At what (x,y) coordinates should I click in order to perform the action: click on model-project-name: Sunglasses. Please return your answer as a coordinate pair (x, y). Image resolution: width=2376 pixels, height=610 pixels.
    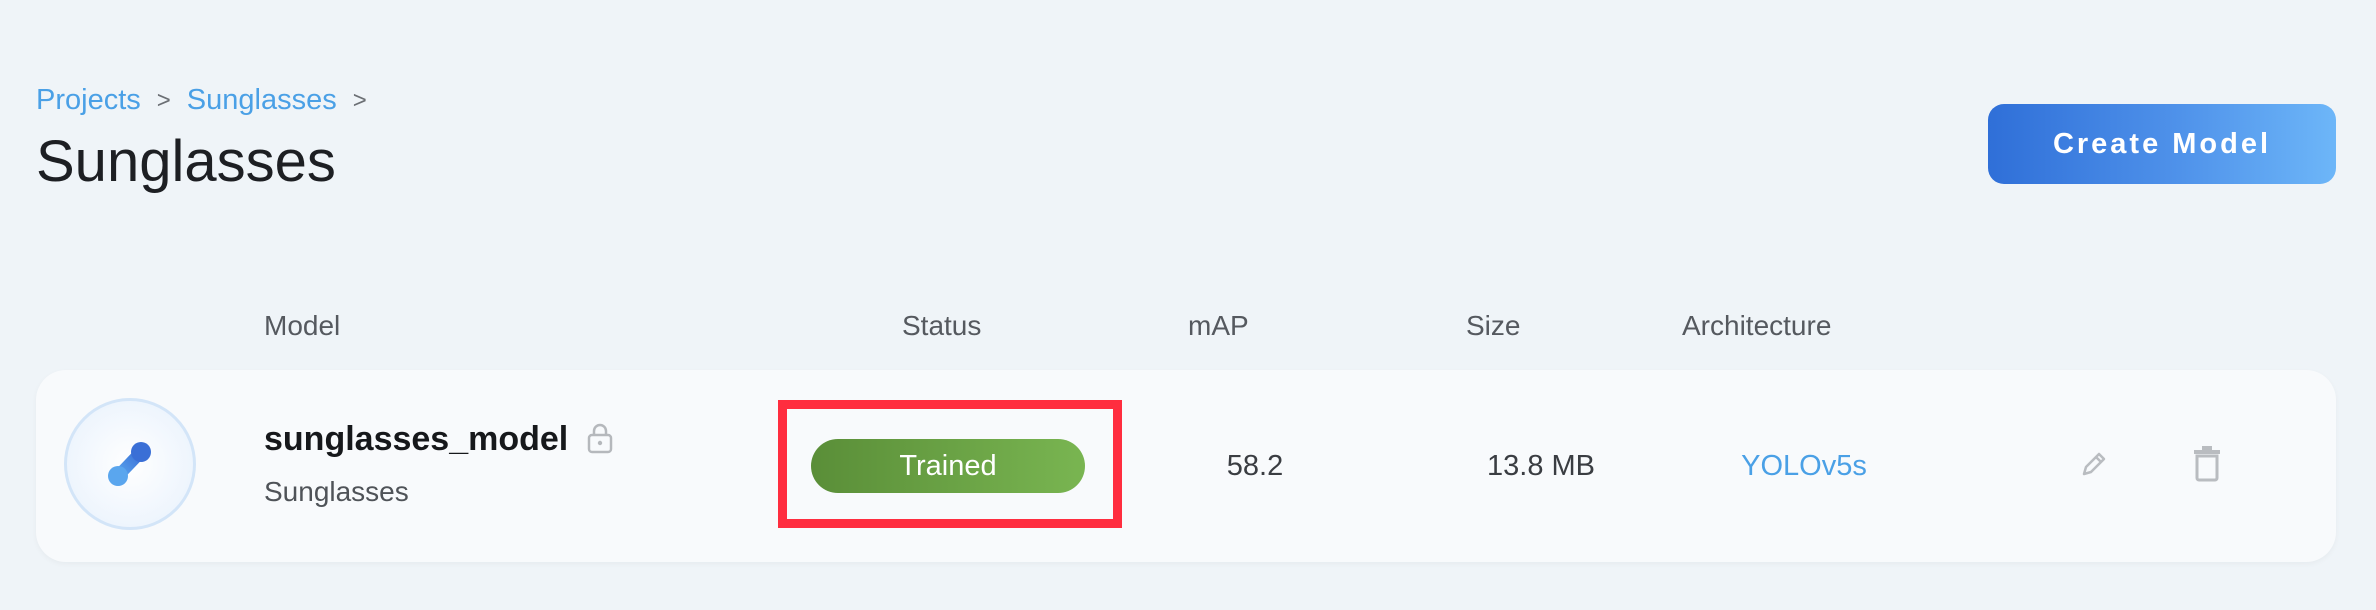
    Looking at the image, I should click on (336, 491).